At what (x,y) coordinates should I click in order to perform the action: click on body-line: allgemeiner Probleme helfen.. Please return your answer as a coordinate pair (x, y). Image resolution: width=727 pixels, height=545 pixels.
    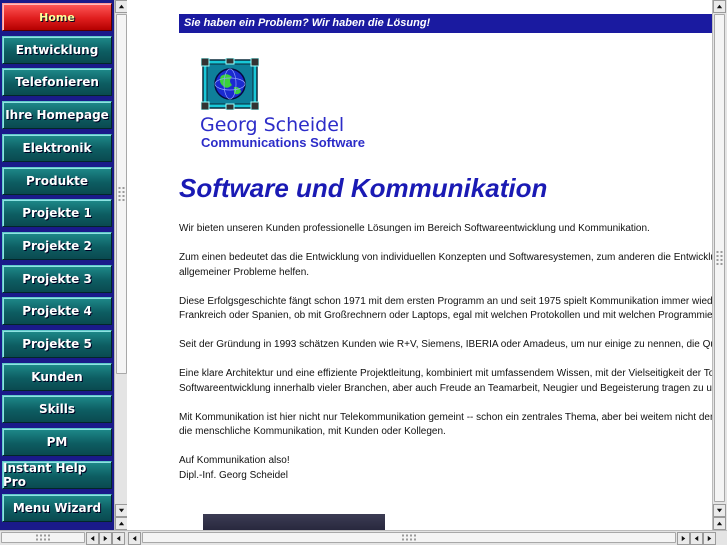
    Looking at the image, I should click on (244, 272).